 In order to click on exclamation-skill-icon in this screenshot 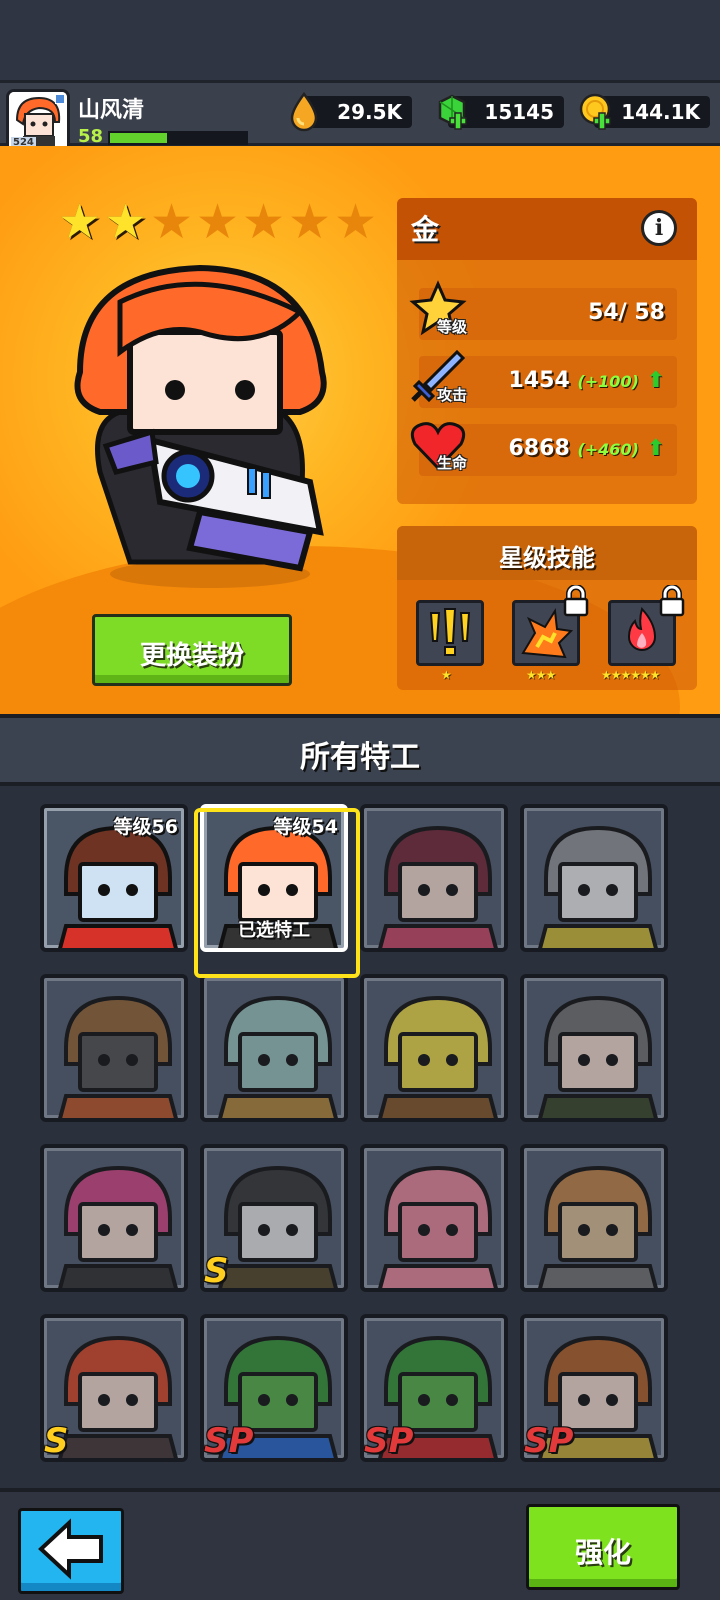, I will do `click(450, 632)`.